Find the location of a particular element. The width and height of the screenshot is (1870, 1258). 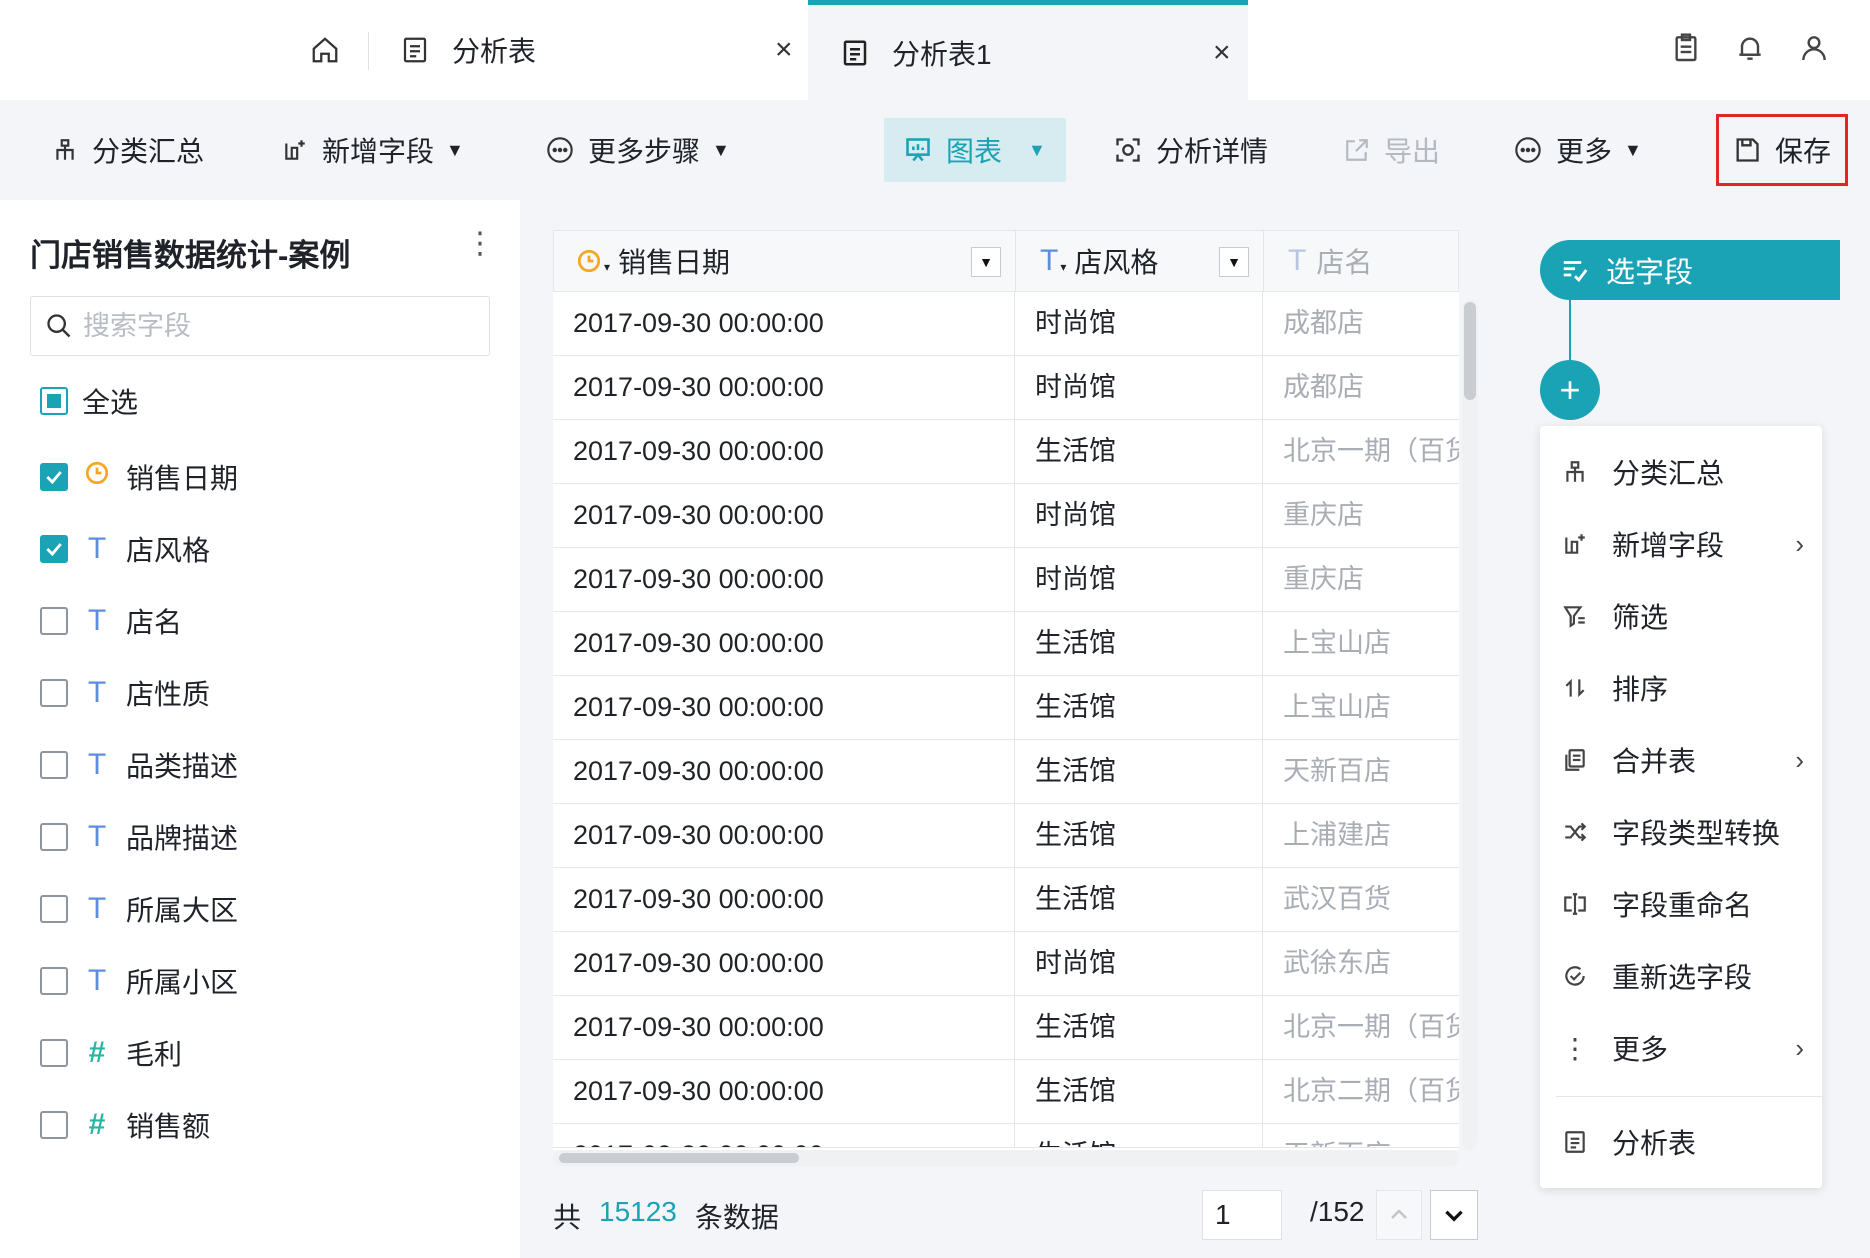

field-item-subregion: T 所属小区 is located at coordinates (139, 981).